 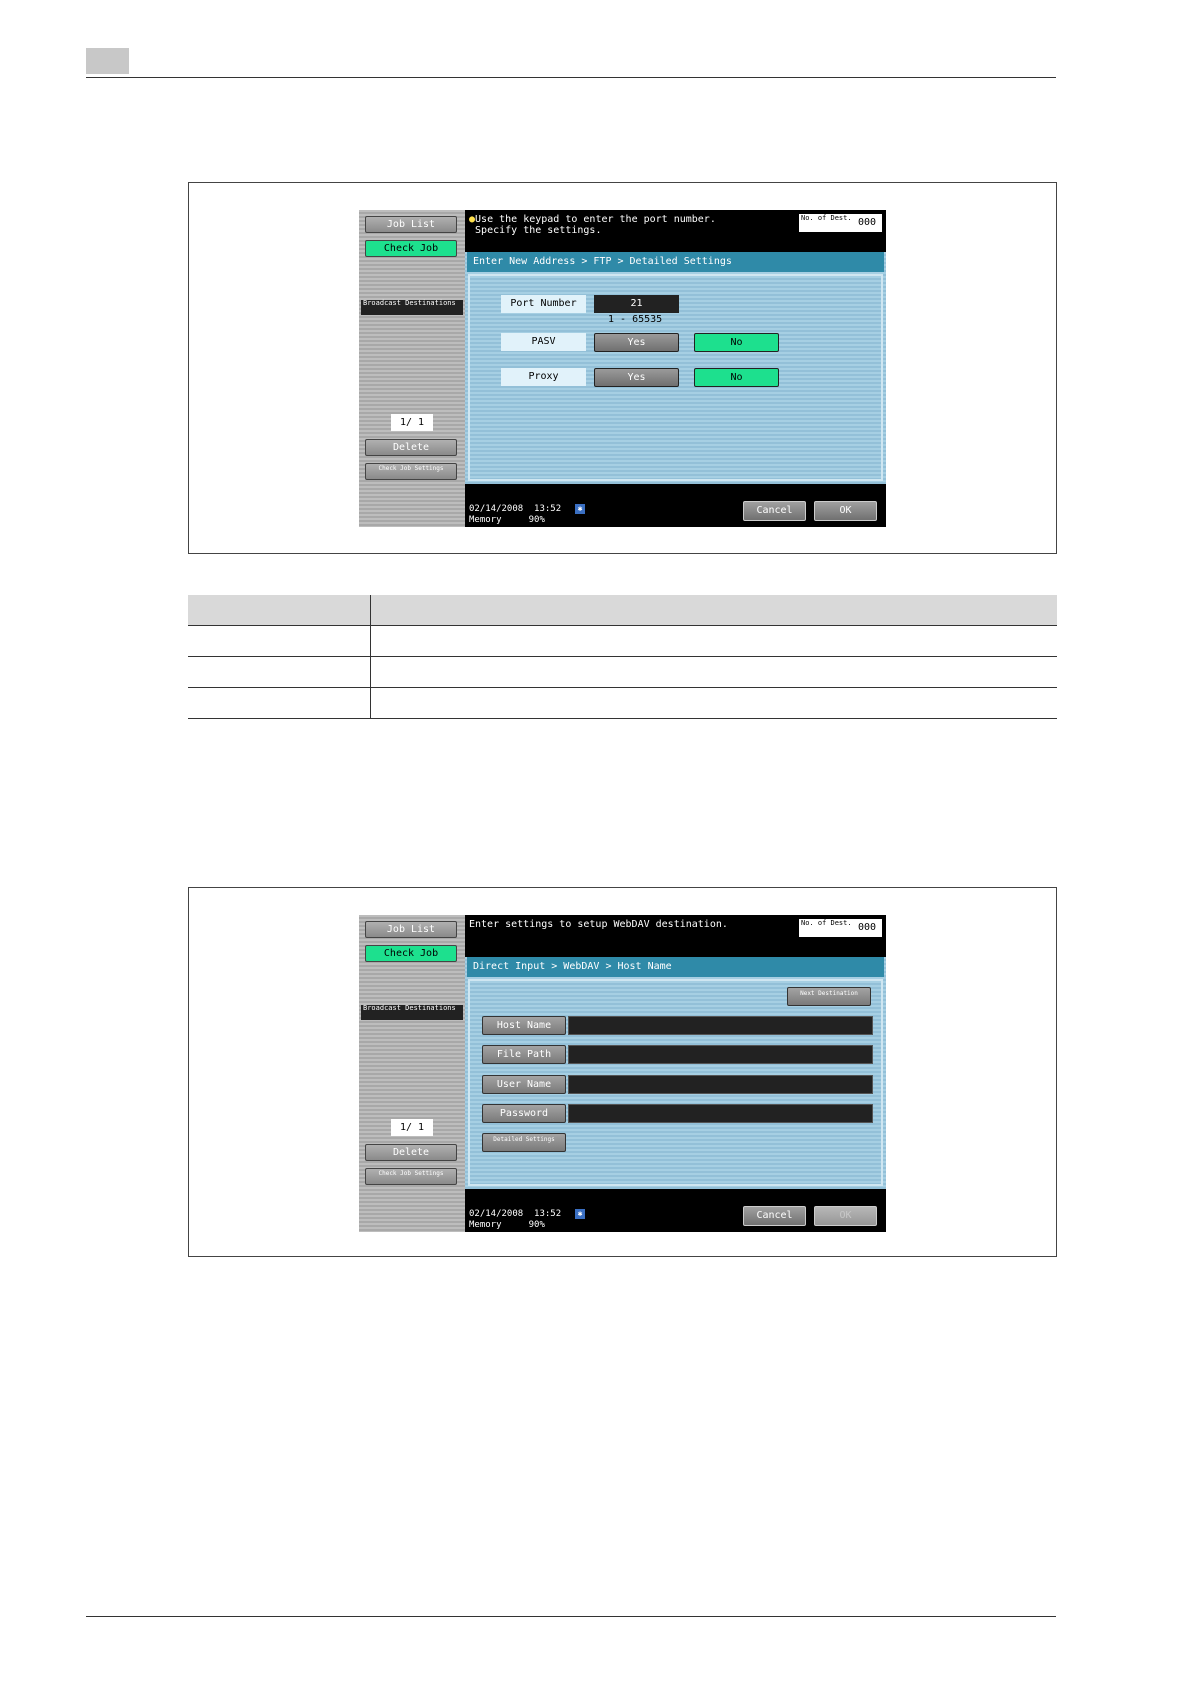 What do you see at coordinates (571, 77) in the screenshot?
I see `header-rule` at bounding box center [571, 77].